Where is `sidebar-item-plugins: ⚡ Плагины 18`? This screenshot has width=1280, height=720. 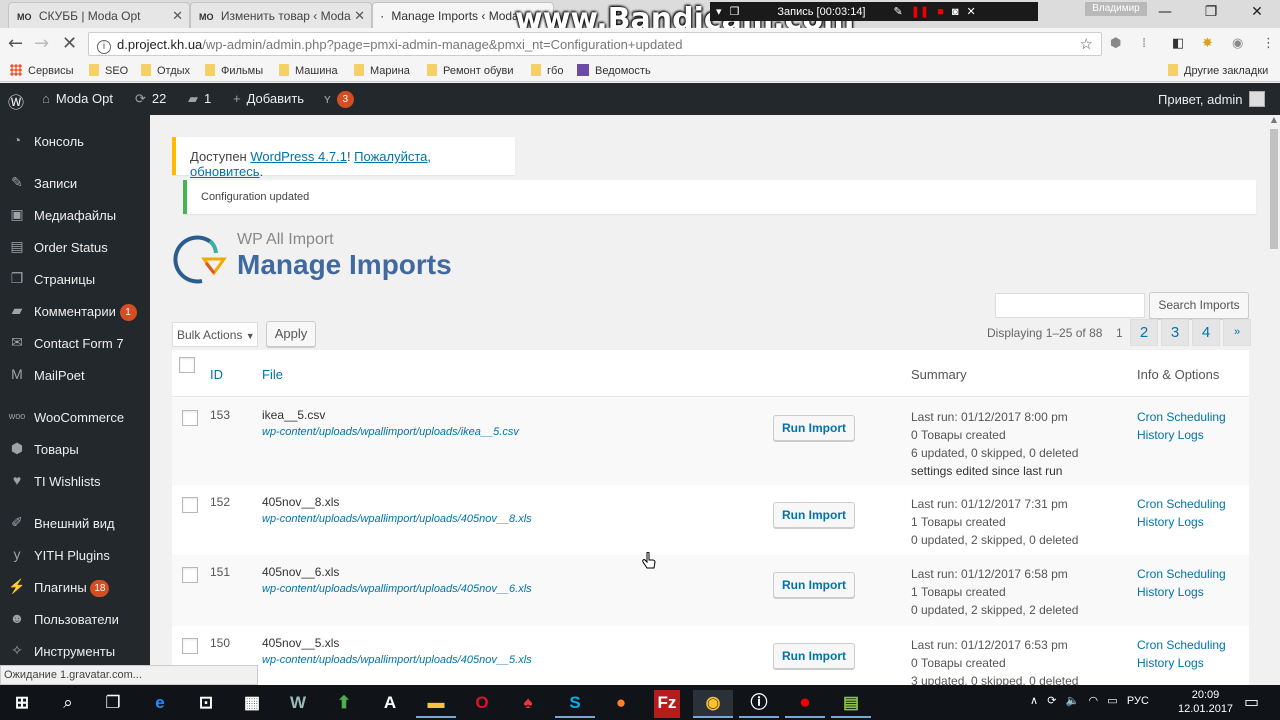 sidebar-item-plugins: ⚡ Плагины 18 is located at coordinates (75, 587).